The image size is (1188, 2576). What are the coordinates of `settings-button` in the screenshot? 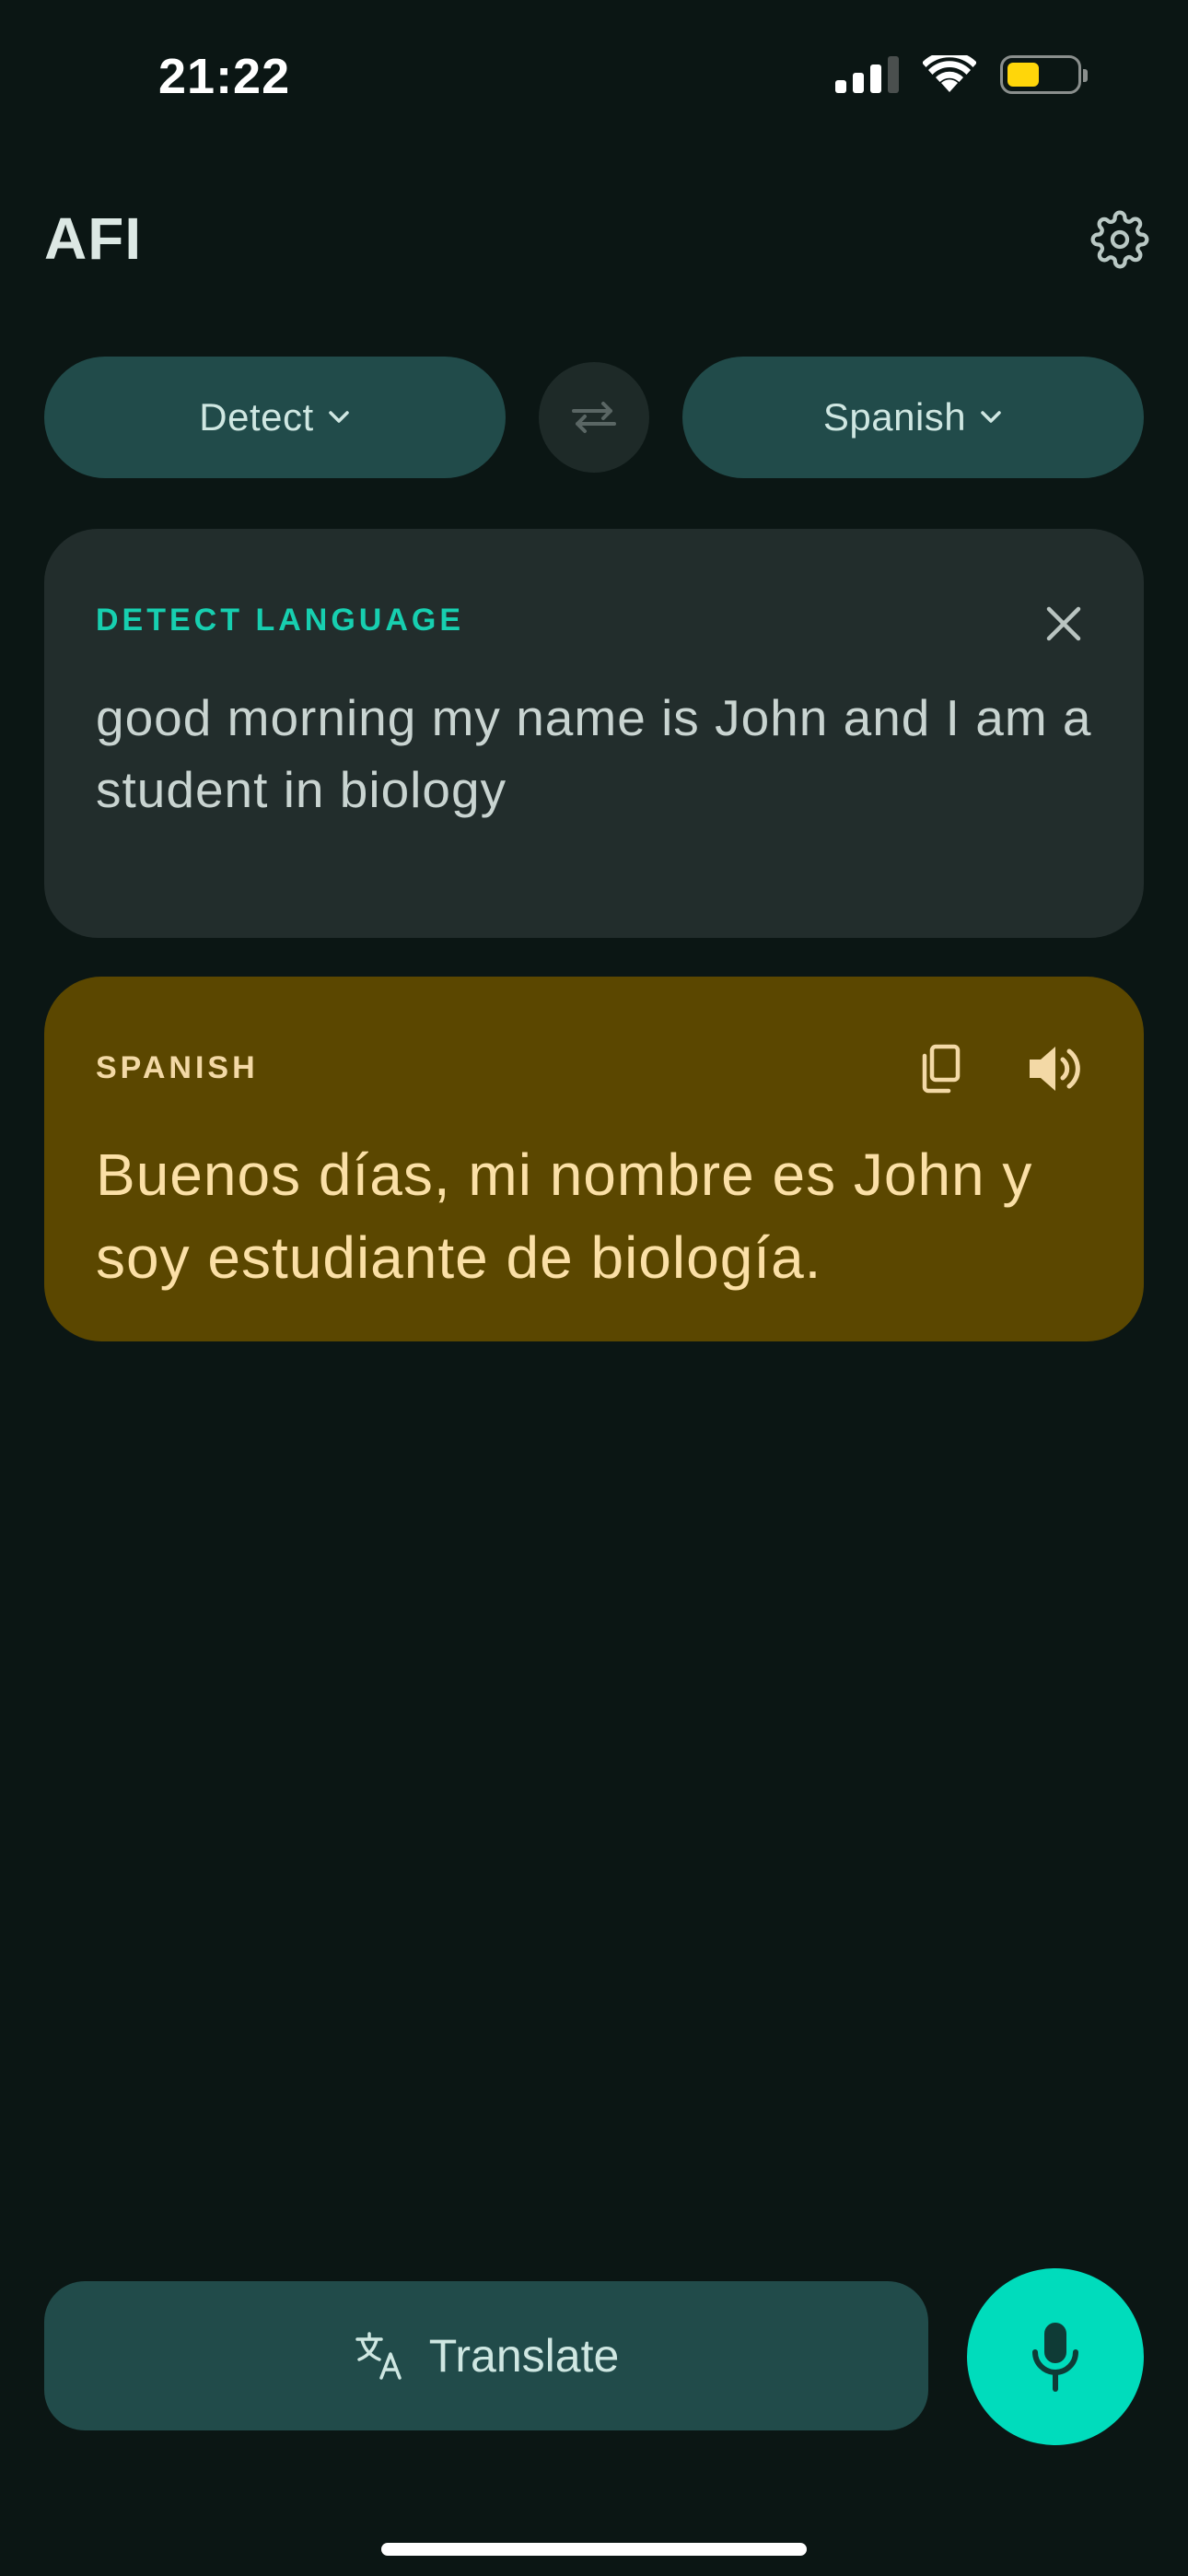 It's located at (1119, 239).